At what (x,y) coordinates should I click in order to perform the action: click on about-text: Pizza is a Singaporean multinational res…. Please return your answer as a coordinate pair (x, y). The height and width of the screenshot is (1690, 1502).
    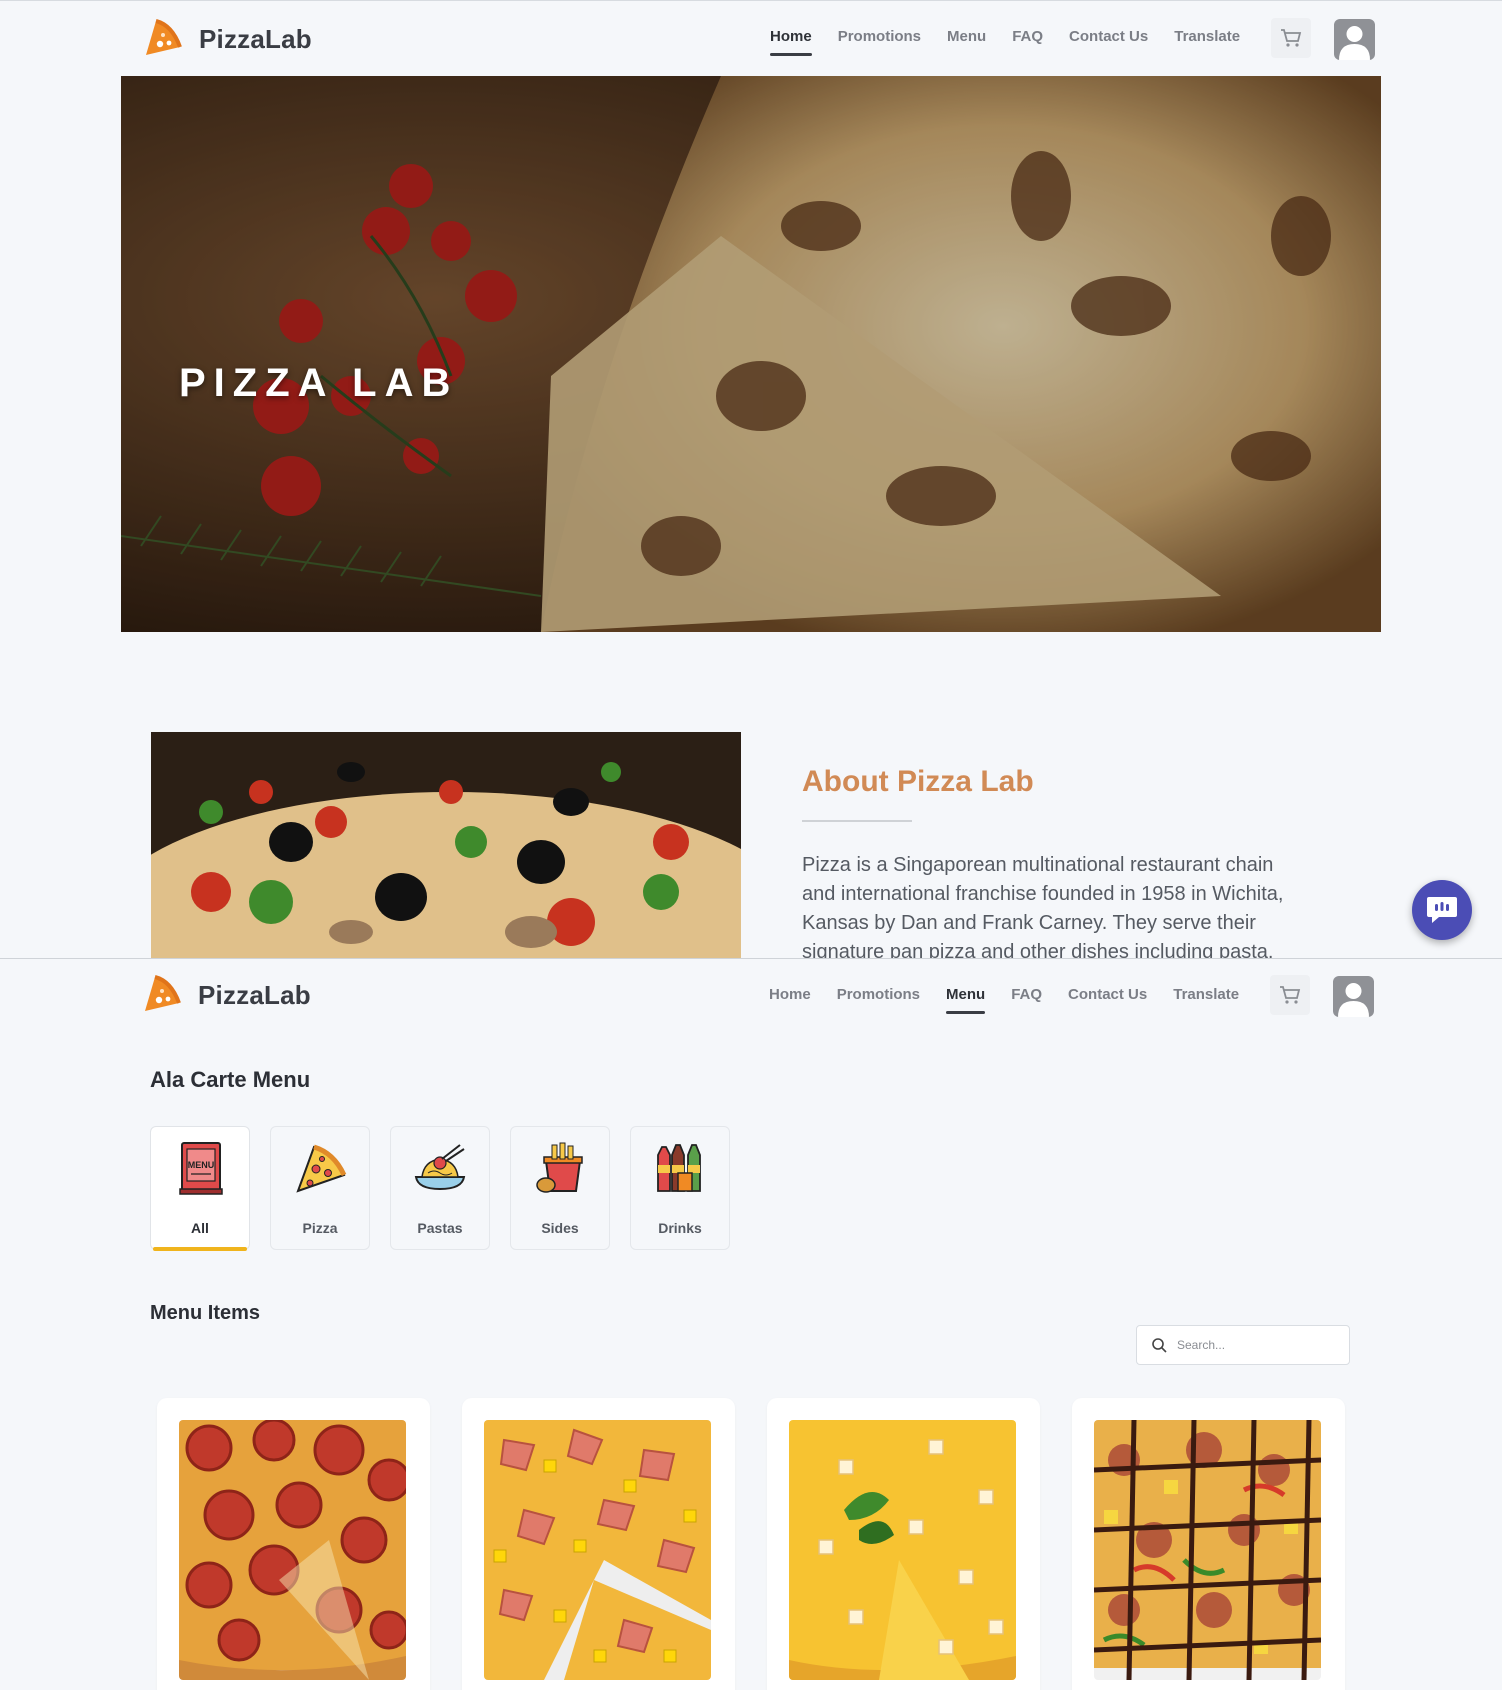
    Looking at the image, I should click on (1043, 906).